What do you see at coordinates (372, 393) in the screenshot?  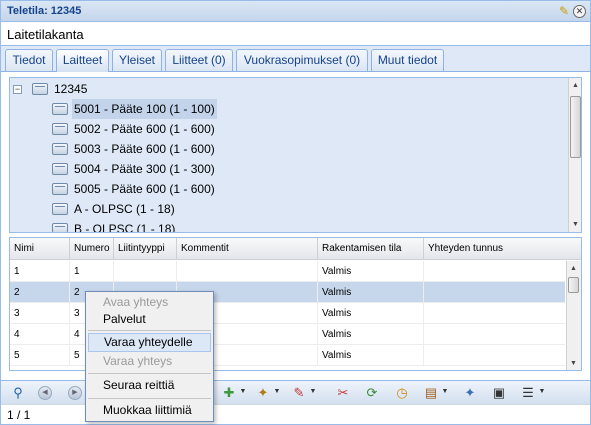 I see `refresh-icon: ⟳` at bounding box center [372, 393].